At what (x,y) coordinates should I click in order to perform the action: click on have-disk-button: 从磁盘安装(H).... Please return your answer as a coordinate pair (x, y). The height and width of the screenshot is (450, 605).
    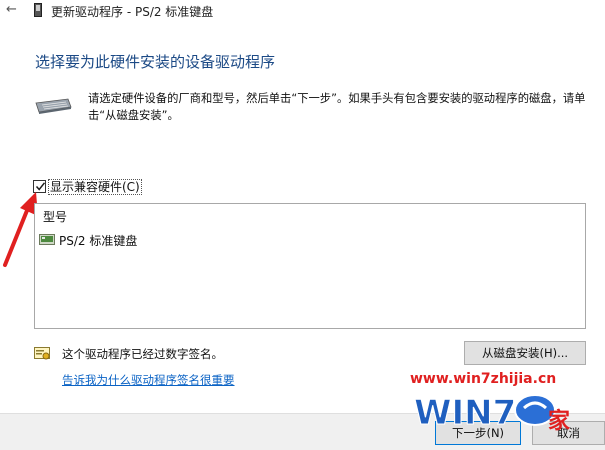
    Looking at the image, I should click on (525, 353).